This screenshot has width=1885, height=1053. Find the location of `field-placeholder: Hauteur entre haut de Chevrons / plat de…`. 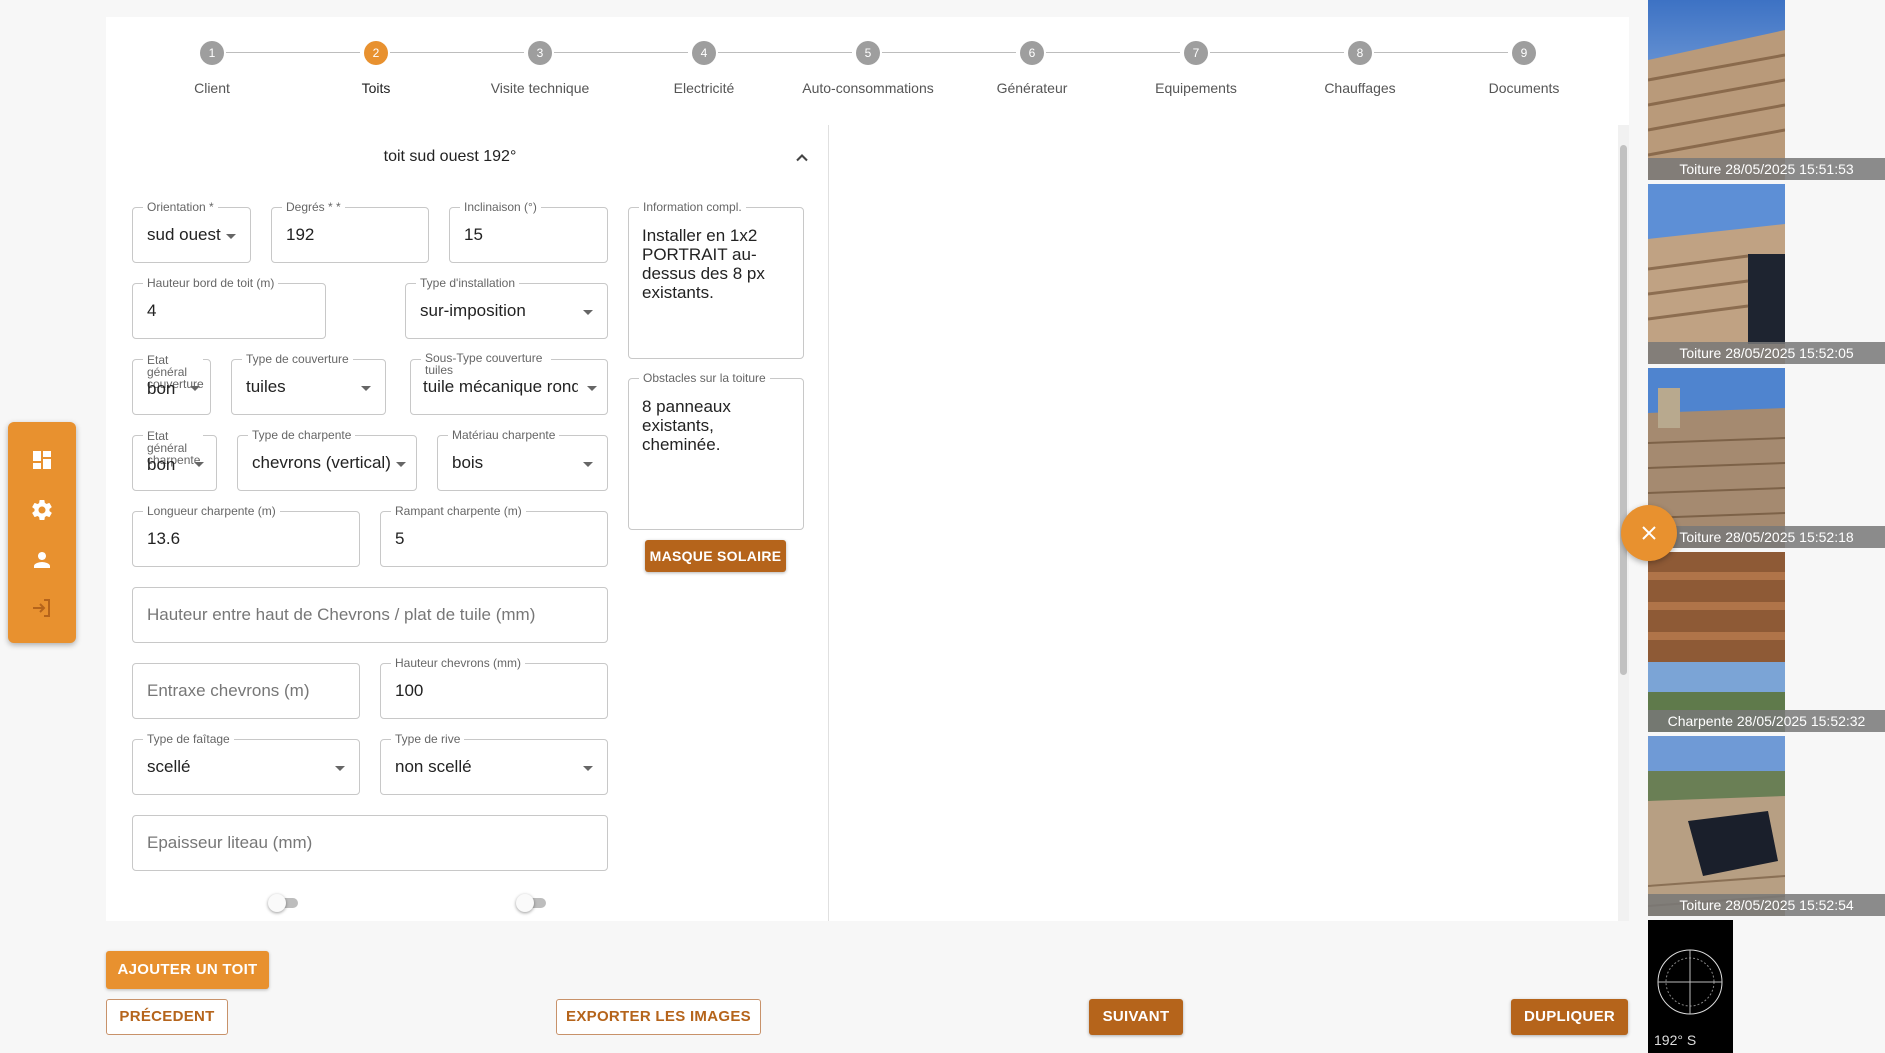

field-placeholder: Hauteur entre haut de Chevrons / plat de… is located at coordinates (341, 614).